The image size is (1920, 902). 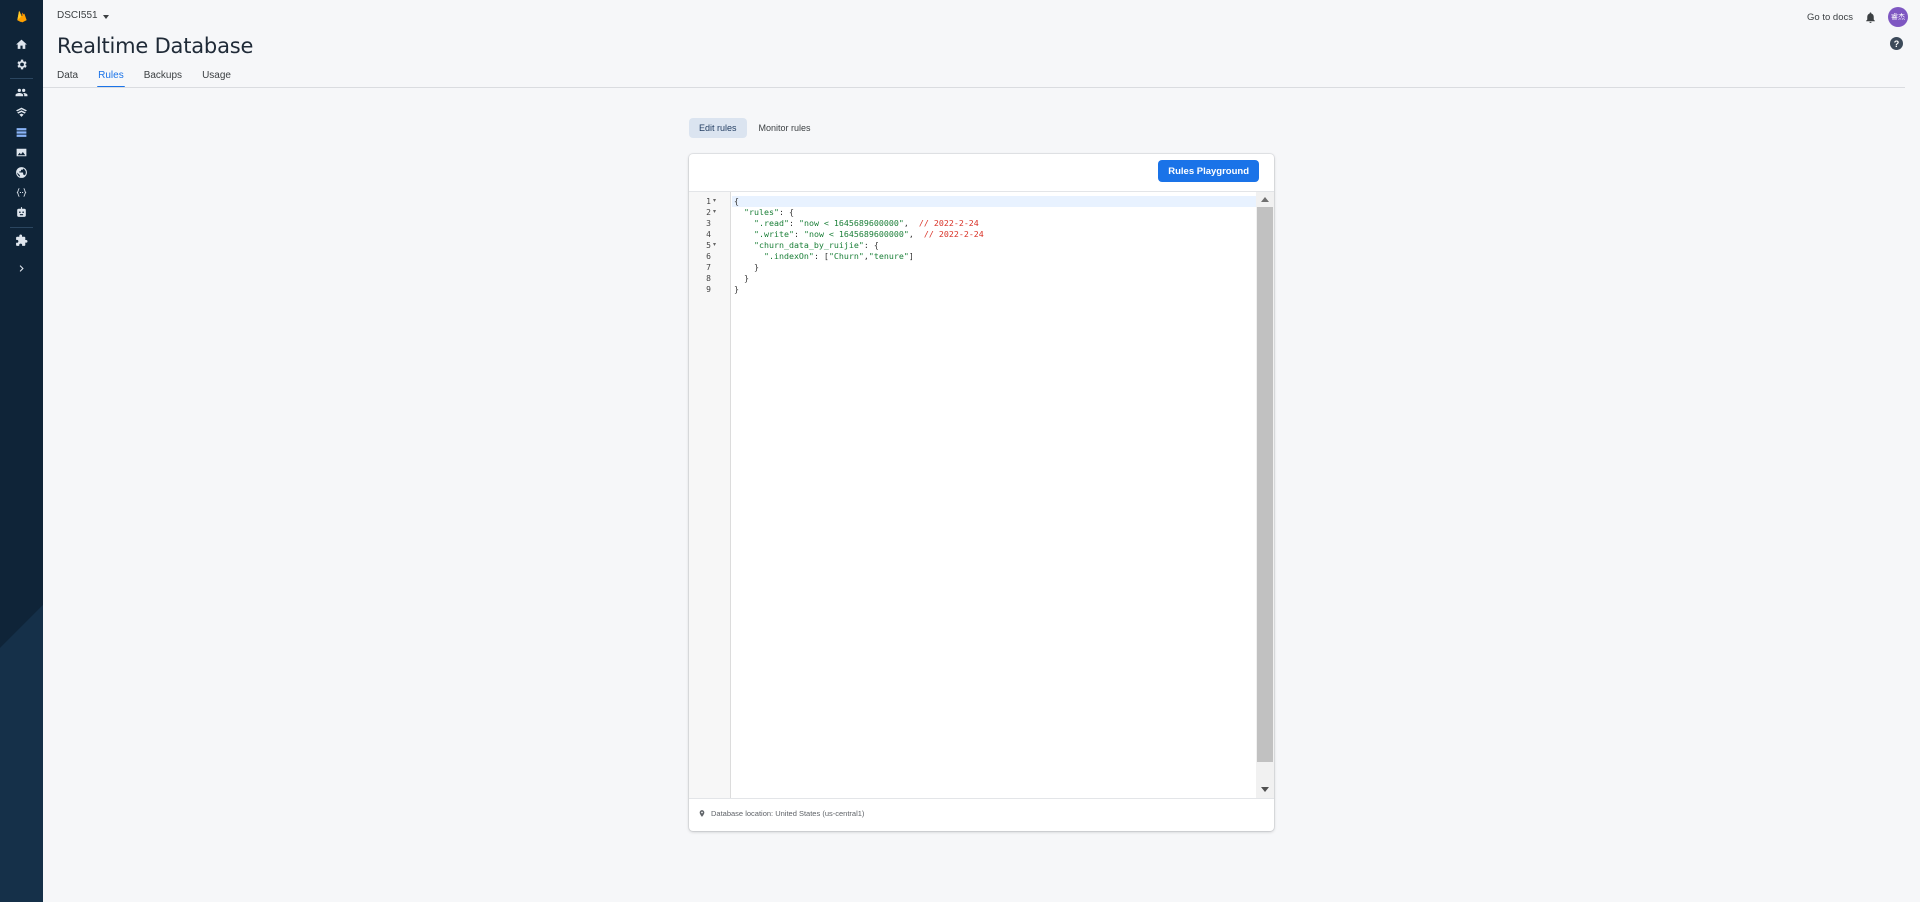 I want to click on scrollbar-thumb, so click(x=1265, y=484).